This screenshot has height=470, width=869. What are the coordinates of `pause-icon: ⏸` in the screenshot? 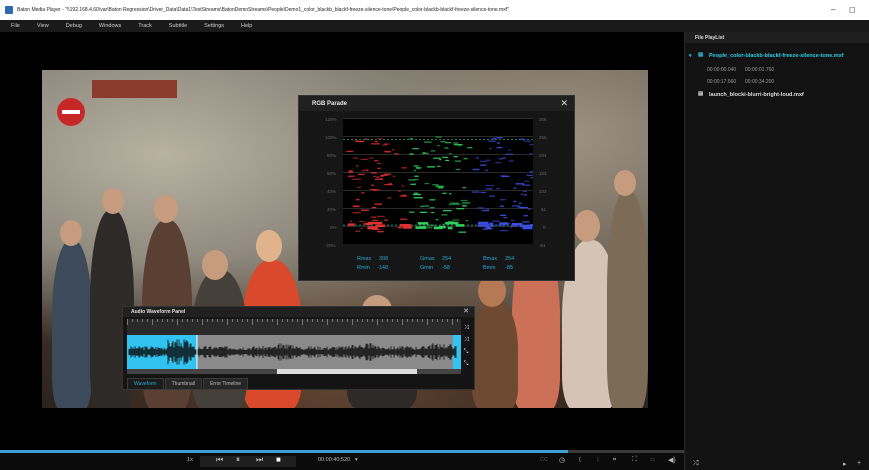 It's located at (238, 460).